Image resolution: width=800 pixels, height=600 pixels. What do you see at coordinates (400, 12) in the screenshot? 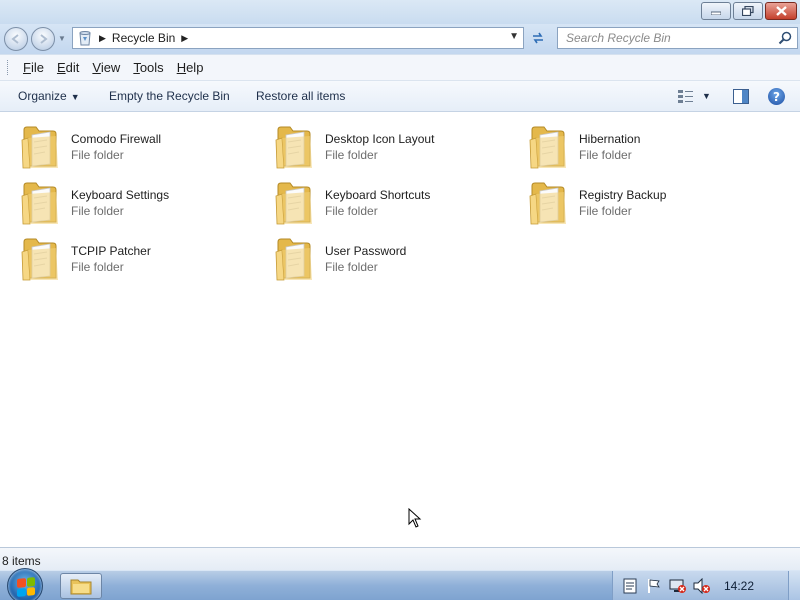
I see `title-bar` at bounding box center [400, 12].